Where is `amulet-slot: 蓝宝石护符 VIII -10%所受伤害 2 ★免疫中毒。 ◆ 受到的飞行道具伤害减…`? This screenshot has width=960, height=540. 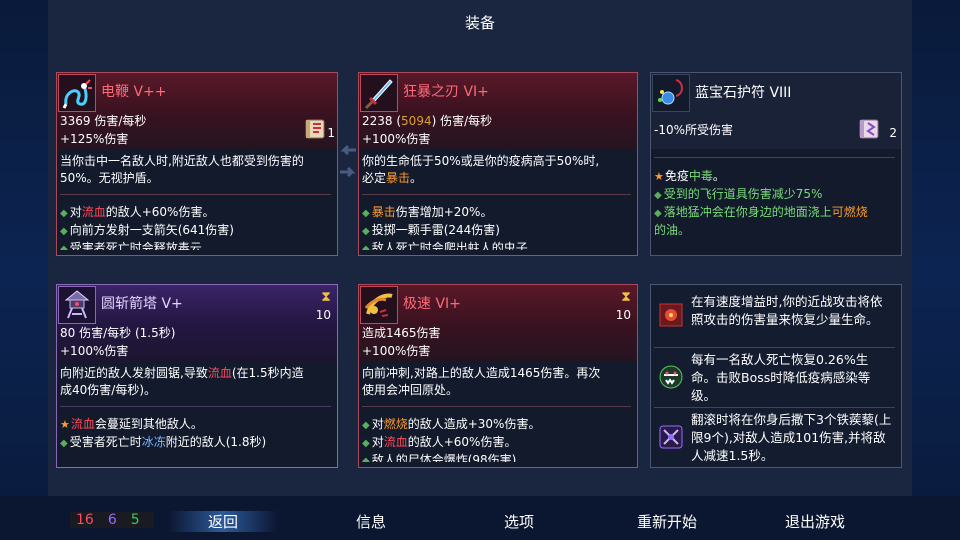
amulet-slot: 蓝宝石护符 VIII -10%所受伤害 2 ★免疫中毒。 ◆ 受到的飞行道具伤害减… is located at coordinates (776, 164).